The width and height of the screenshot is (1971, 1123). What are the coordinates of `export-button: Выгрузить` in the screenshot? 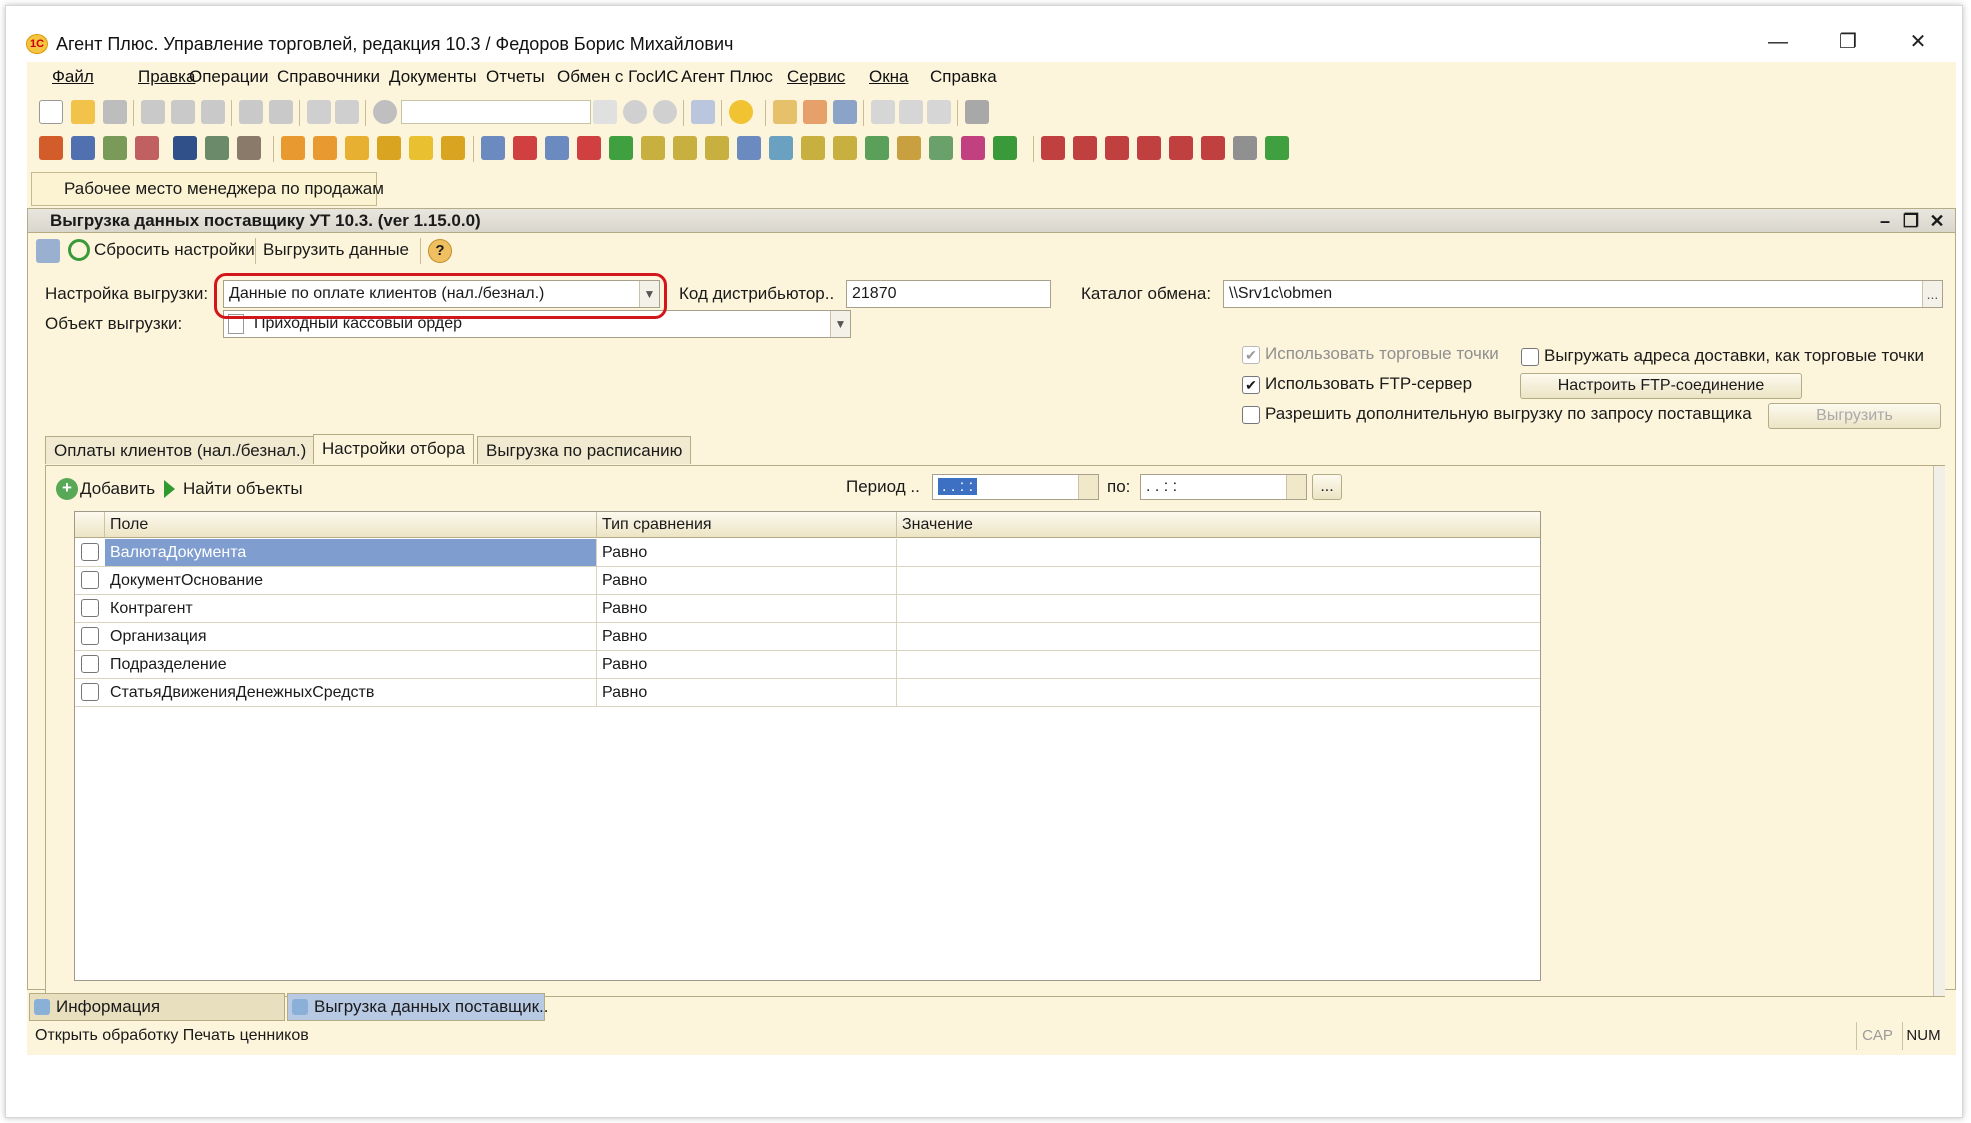 It's located at (1854, 416).